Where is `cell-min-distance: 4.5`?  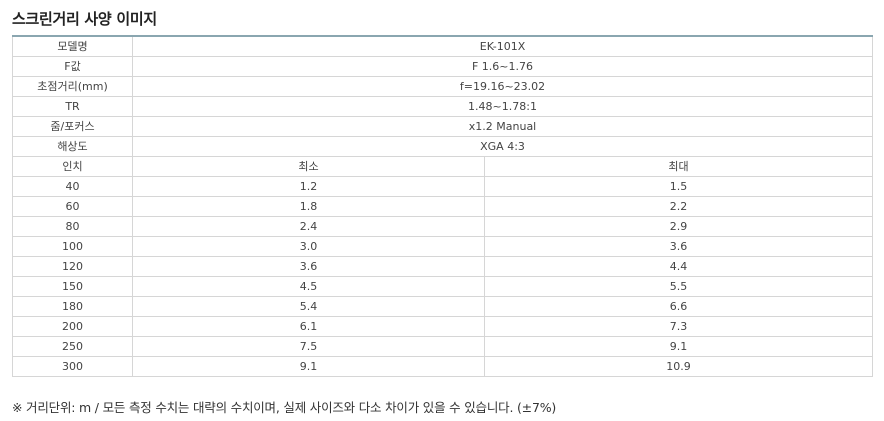
cell-min-distance: 4.5 is located at coordinates (308, 286).